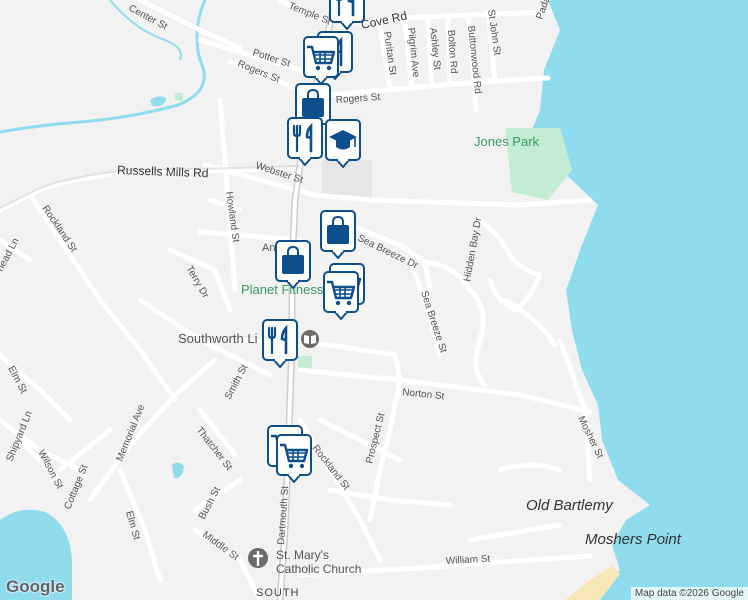 The image size is (748, 600). I want to click on st-marys-label-1: St. Mary's, so click(302, 555).